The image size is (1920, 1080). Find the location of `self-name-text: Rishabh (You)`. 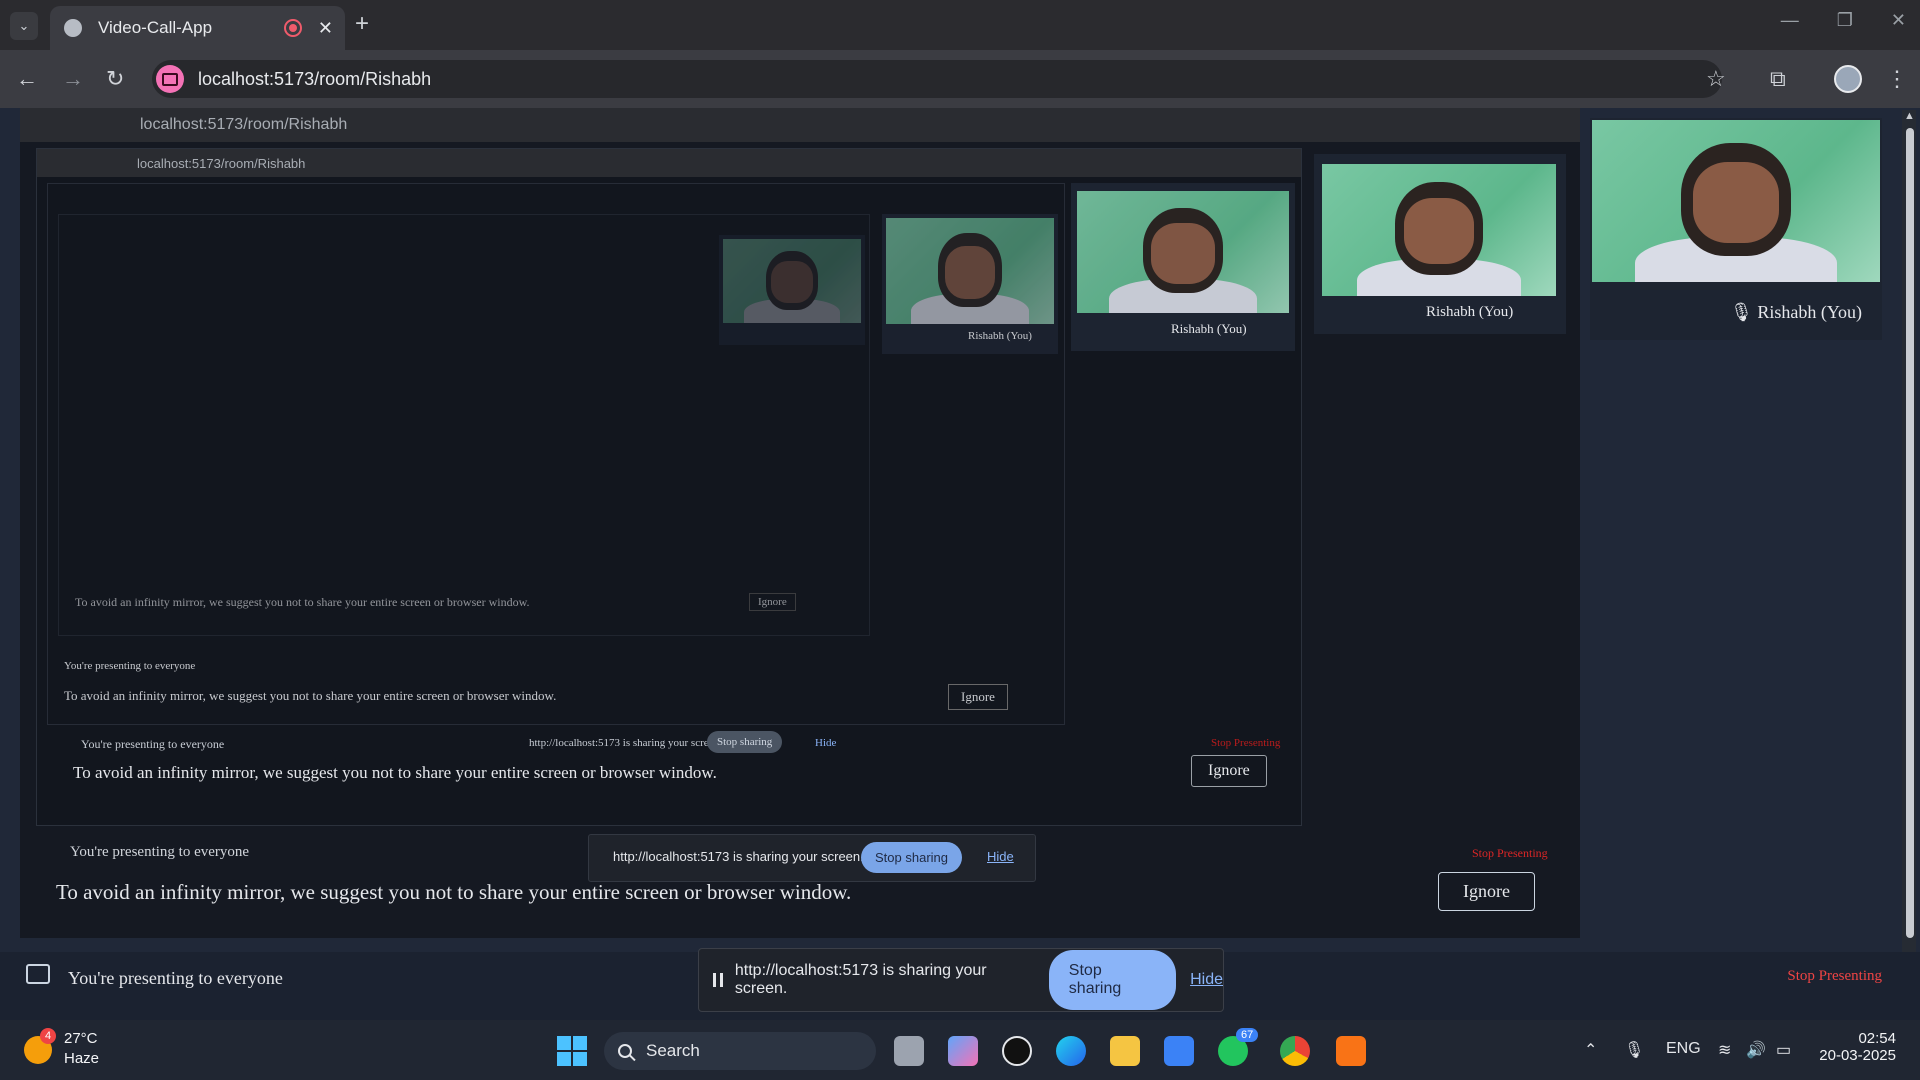

self-name-text: Rishabh (You) is located at coordinates (1810, 312).